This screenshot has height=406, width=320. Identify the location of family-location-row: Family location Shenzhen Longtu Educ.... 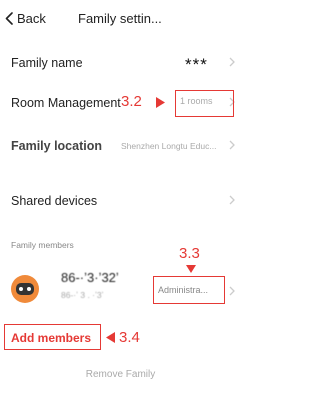
(120, 146).